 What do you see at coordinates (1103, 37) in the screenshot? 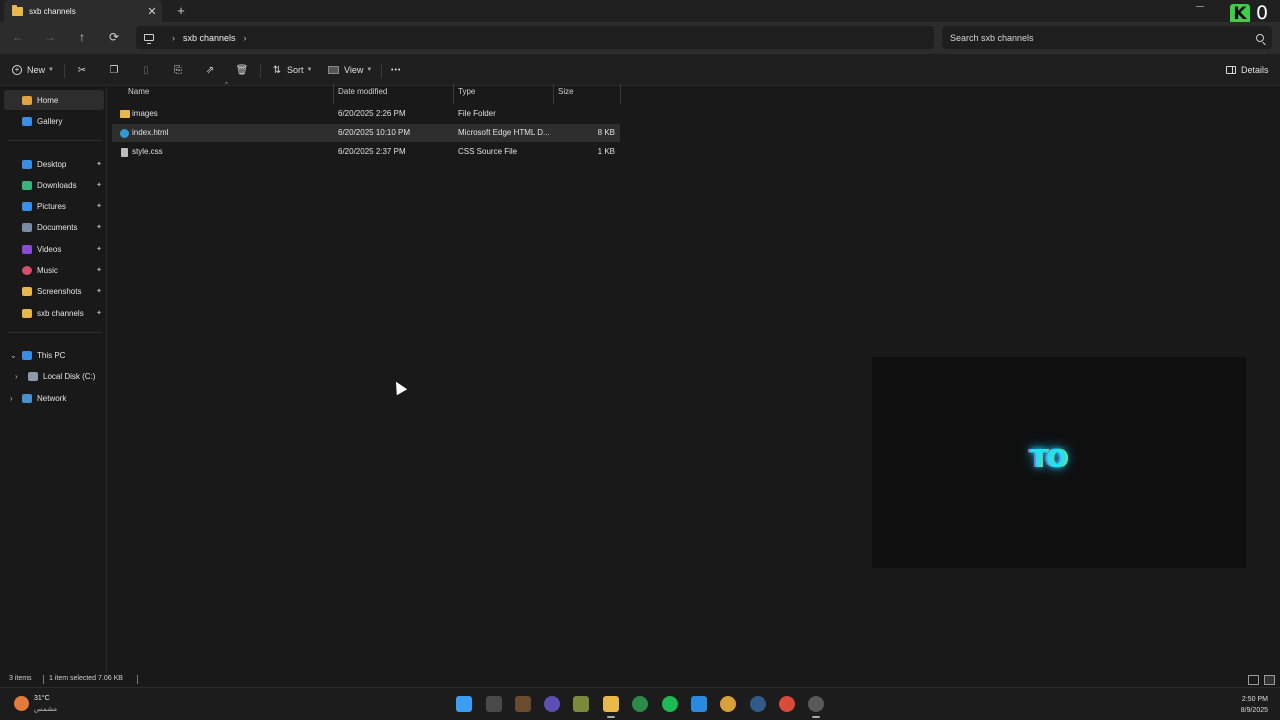
I see `search-input` at bounding box center [1103, 37].